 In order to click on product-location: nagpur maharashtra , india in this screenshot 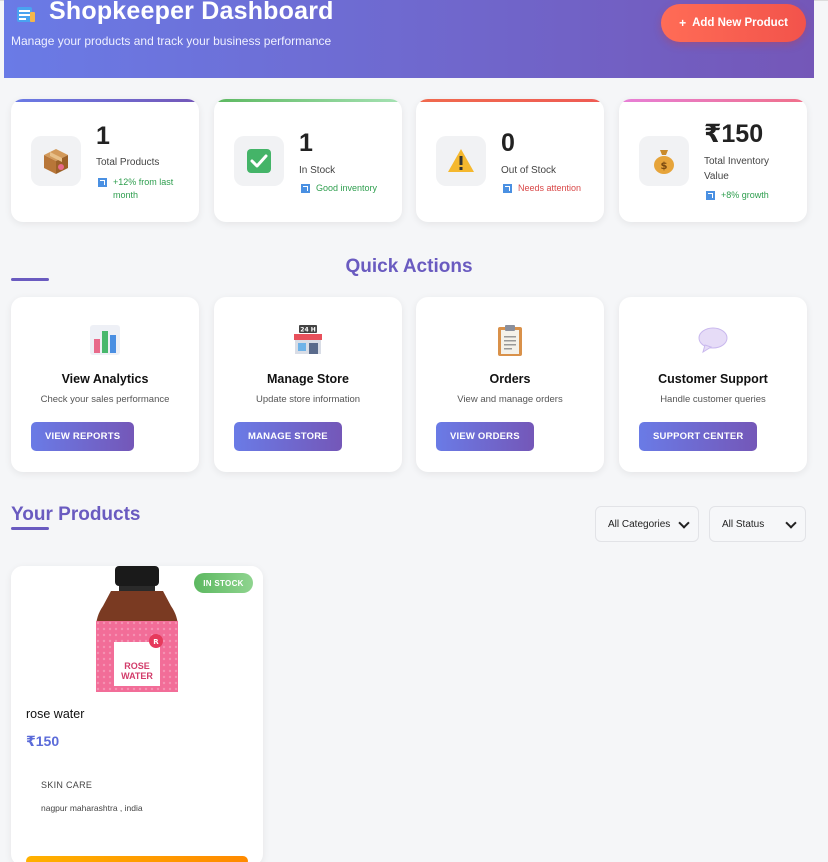, I will do `click(92, 808)`.